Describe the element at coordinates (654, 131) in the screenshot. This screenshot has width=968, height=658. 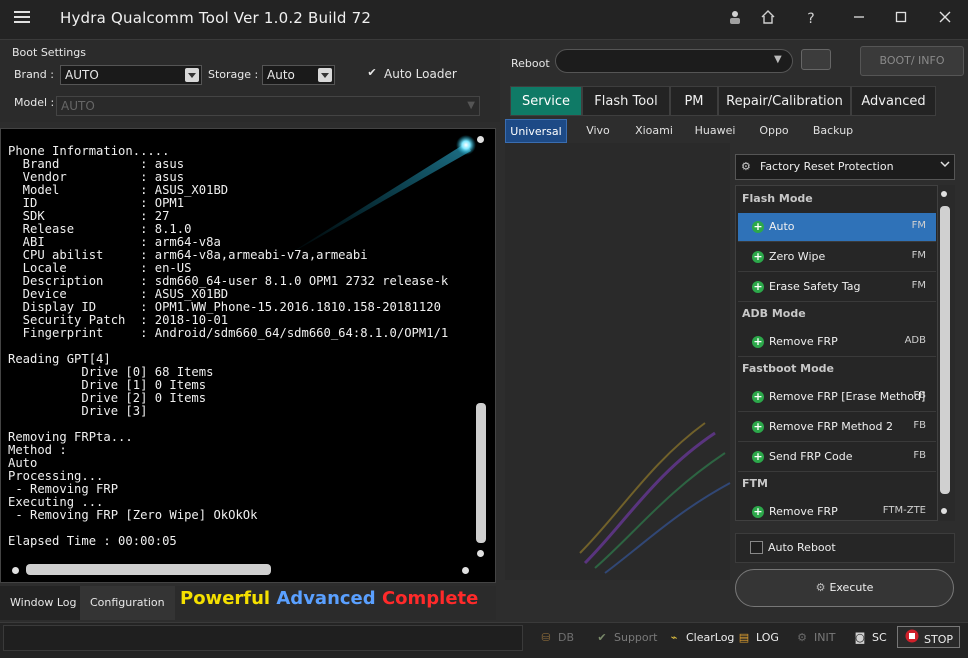
I see `subtab-xioami: Xioami` at that location.